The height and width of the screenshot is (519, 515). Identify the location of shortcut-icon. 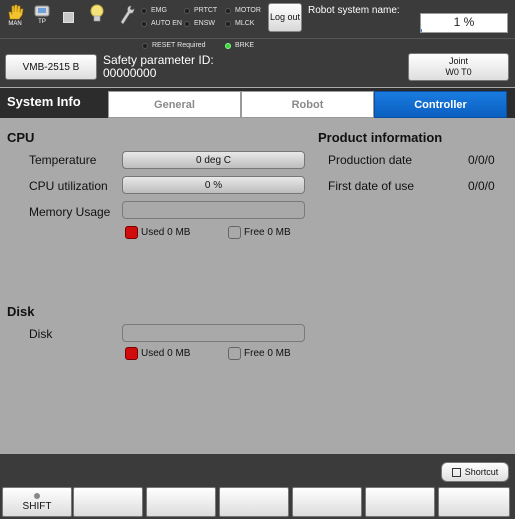
(456, 472).